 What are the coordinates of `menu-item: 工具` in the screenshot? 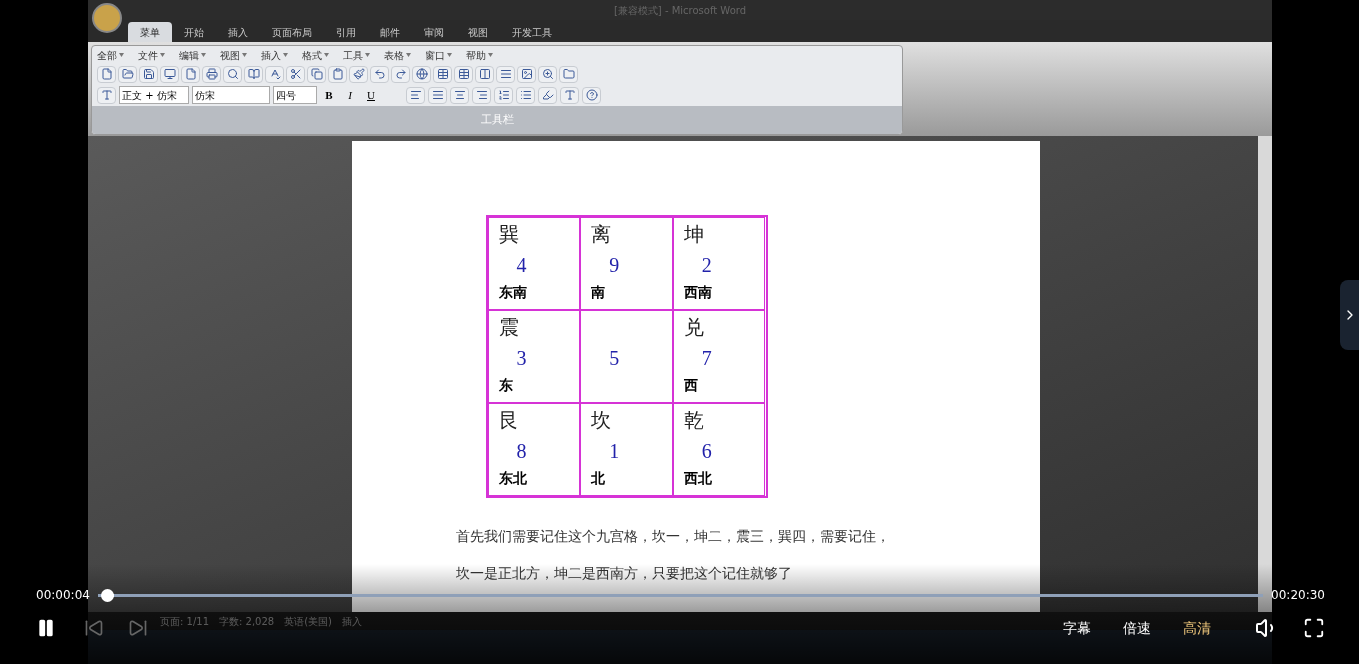 It's located at (356, 55).